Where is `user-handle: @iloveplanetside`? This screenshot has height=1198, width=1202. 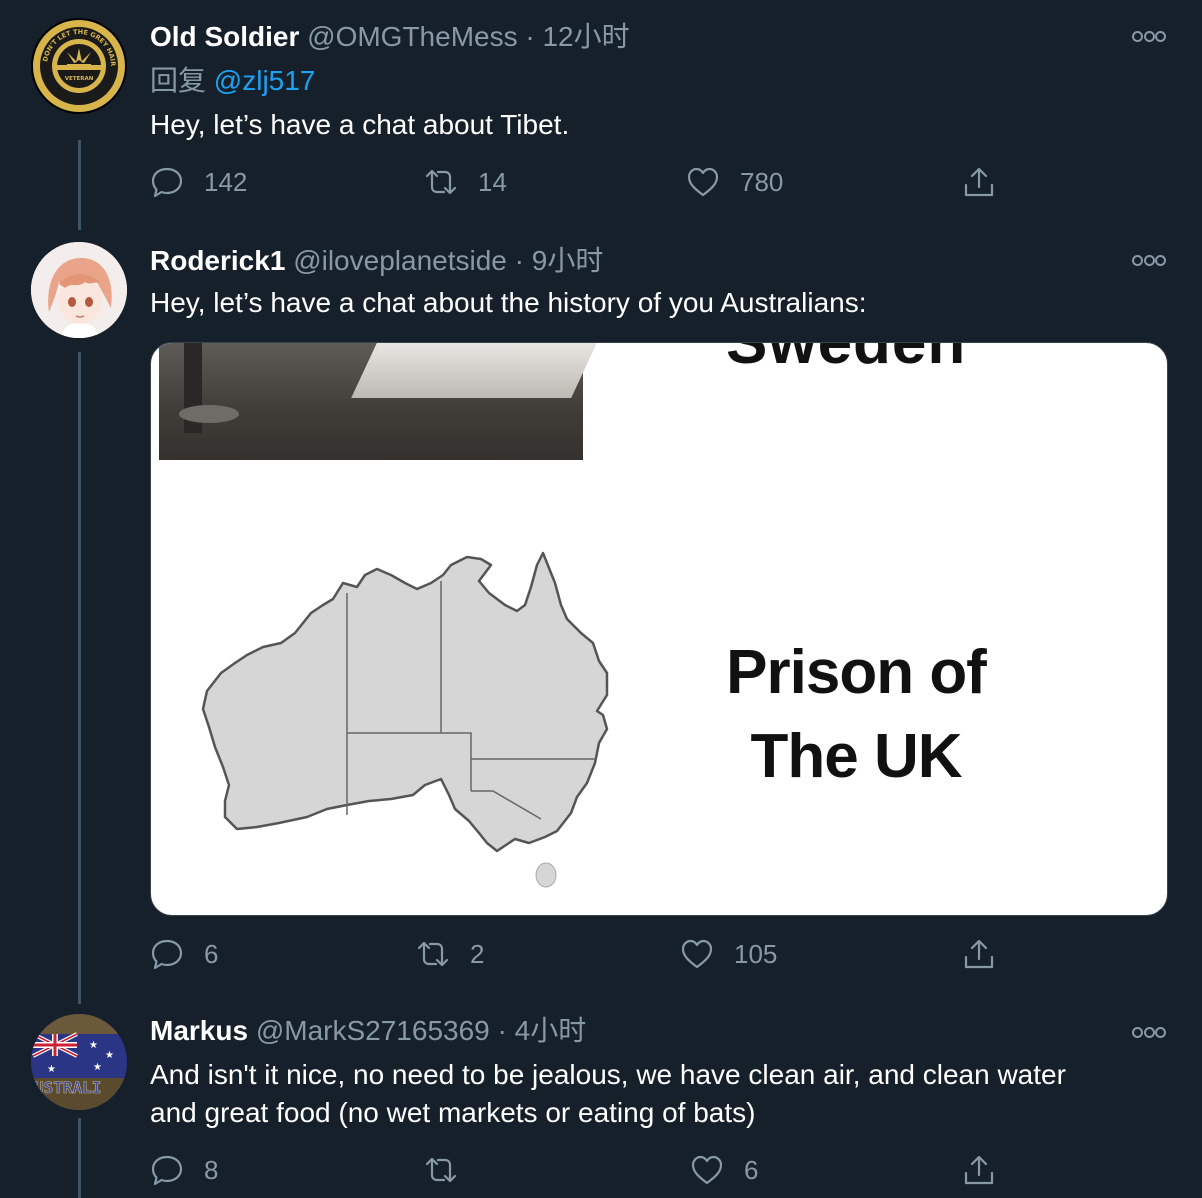 user-handle: @iloveplanetside is located at coordinates (400, 260).